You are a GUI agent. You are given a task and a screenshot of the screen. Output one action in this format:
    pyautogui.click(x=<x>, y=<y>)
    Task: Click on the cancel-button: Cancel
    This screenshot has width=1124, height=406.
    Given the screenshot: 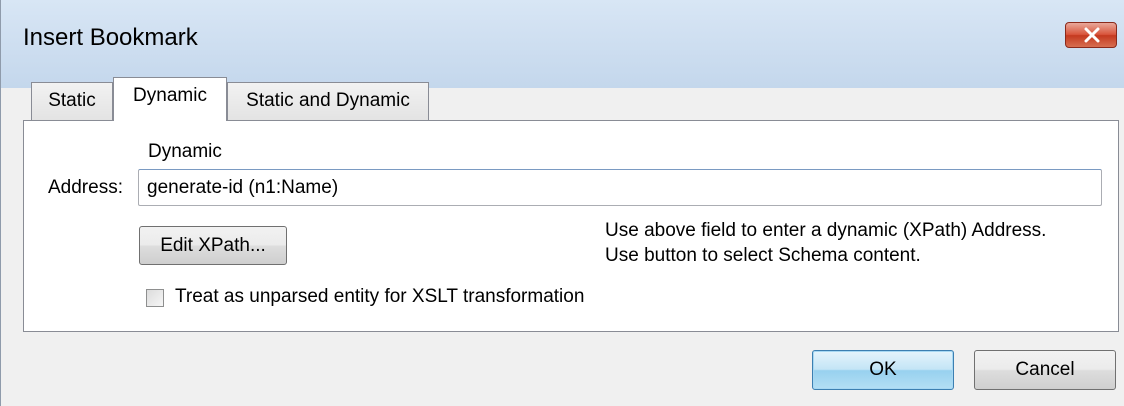 What is the action you would take?
    pyautogui.click(x=1045, y=370)
    